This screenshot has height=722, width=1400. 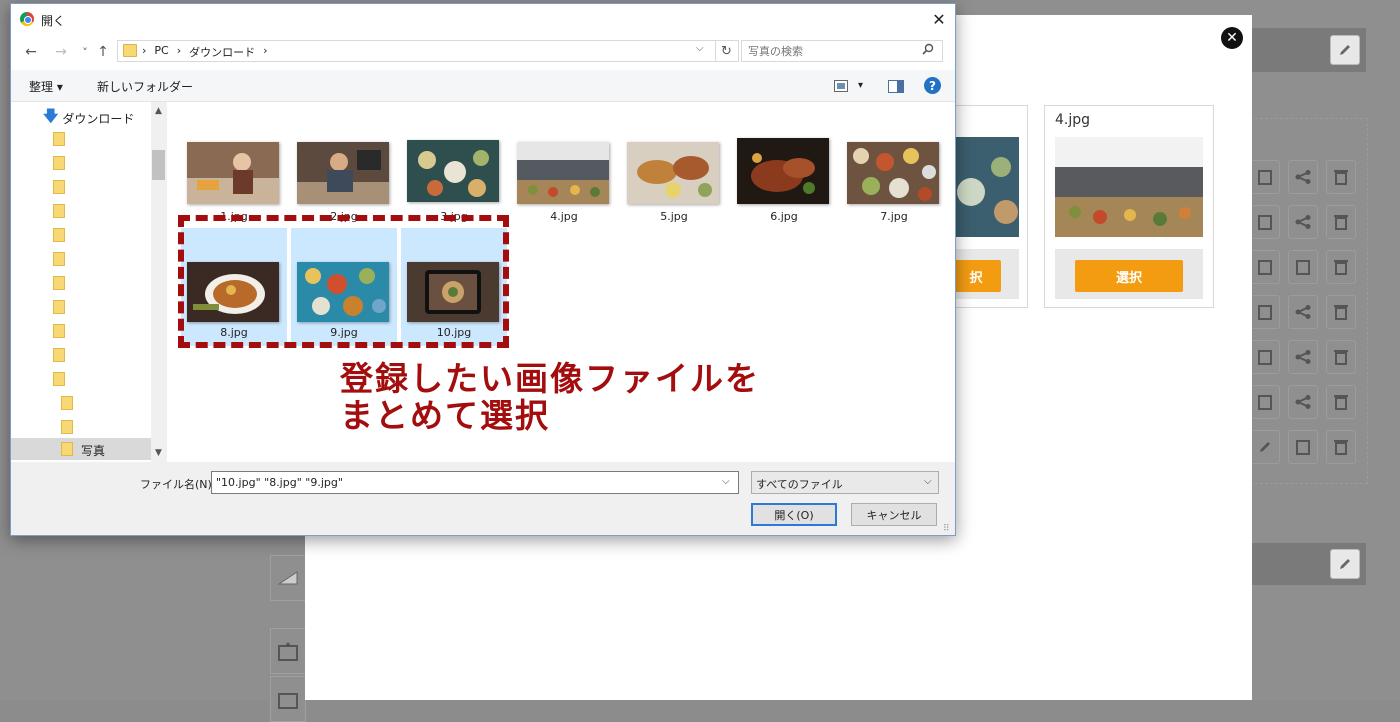 I want to click on file-item: 5.jpg, so click(x=674, y=193).